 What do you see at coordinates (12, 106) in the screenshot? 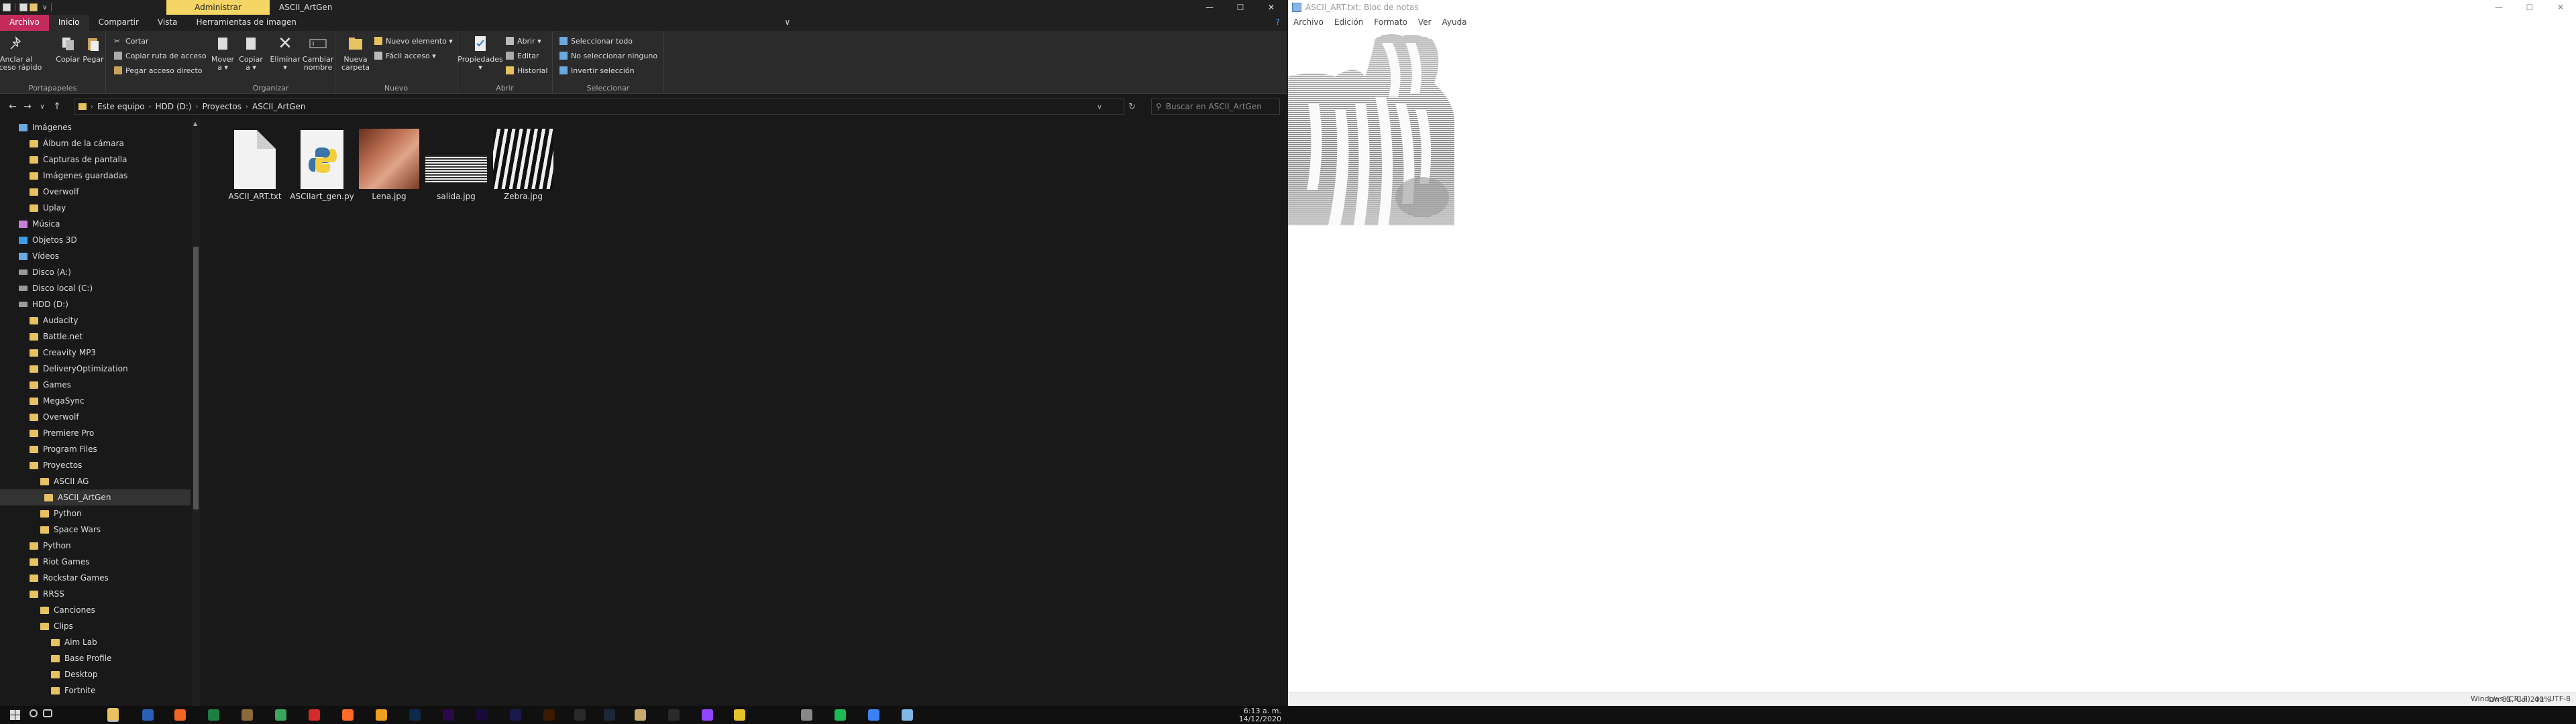
I see `back-arrow-icon: ←` at bounding box center [12, 106].